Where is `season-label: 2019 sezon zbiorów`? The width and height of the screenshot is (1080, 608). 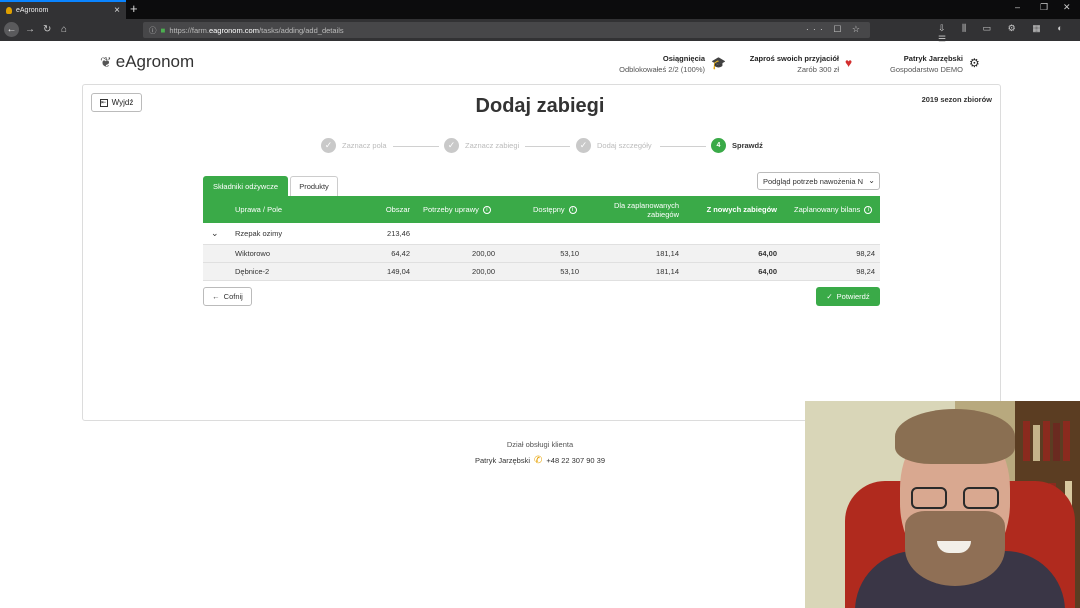 season-label: 2019 sezon zbiorów is located at coordinates (956, 99).